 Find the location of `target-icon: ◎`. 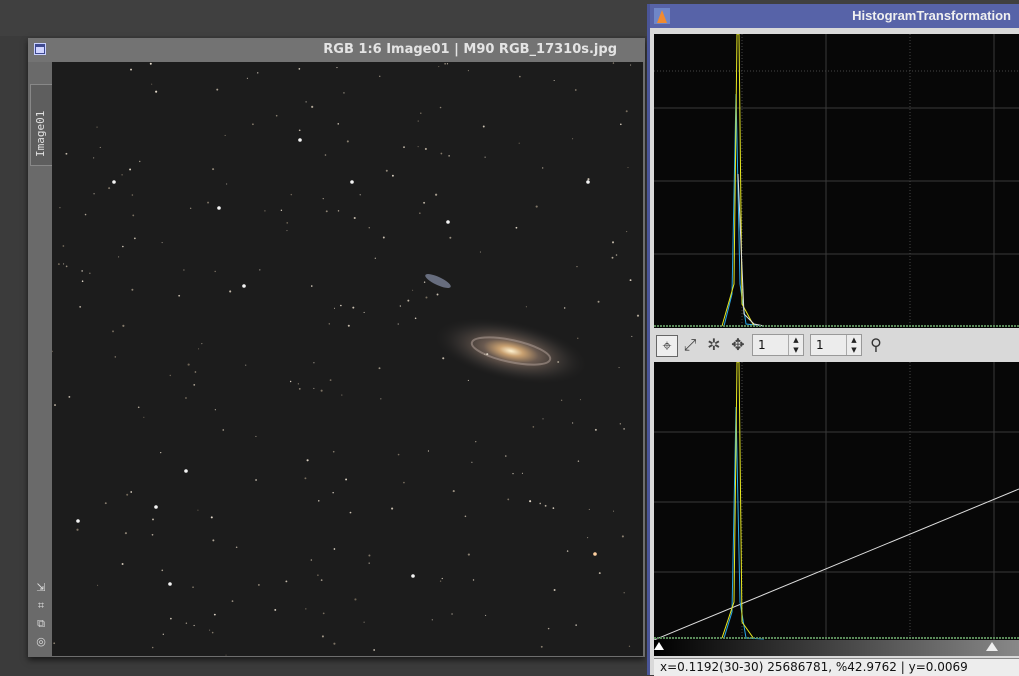

target-icon: ◎ is located at coordinates (41, 642).